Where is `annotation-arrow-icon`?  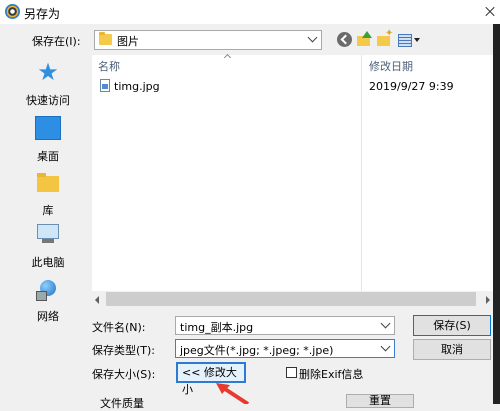
annotation-arrow-icon is located at coordinates (233, 393).